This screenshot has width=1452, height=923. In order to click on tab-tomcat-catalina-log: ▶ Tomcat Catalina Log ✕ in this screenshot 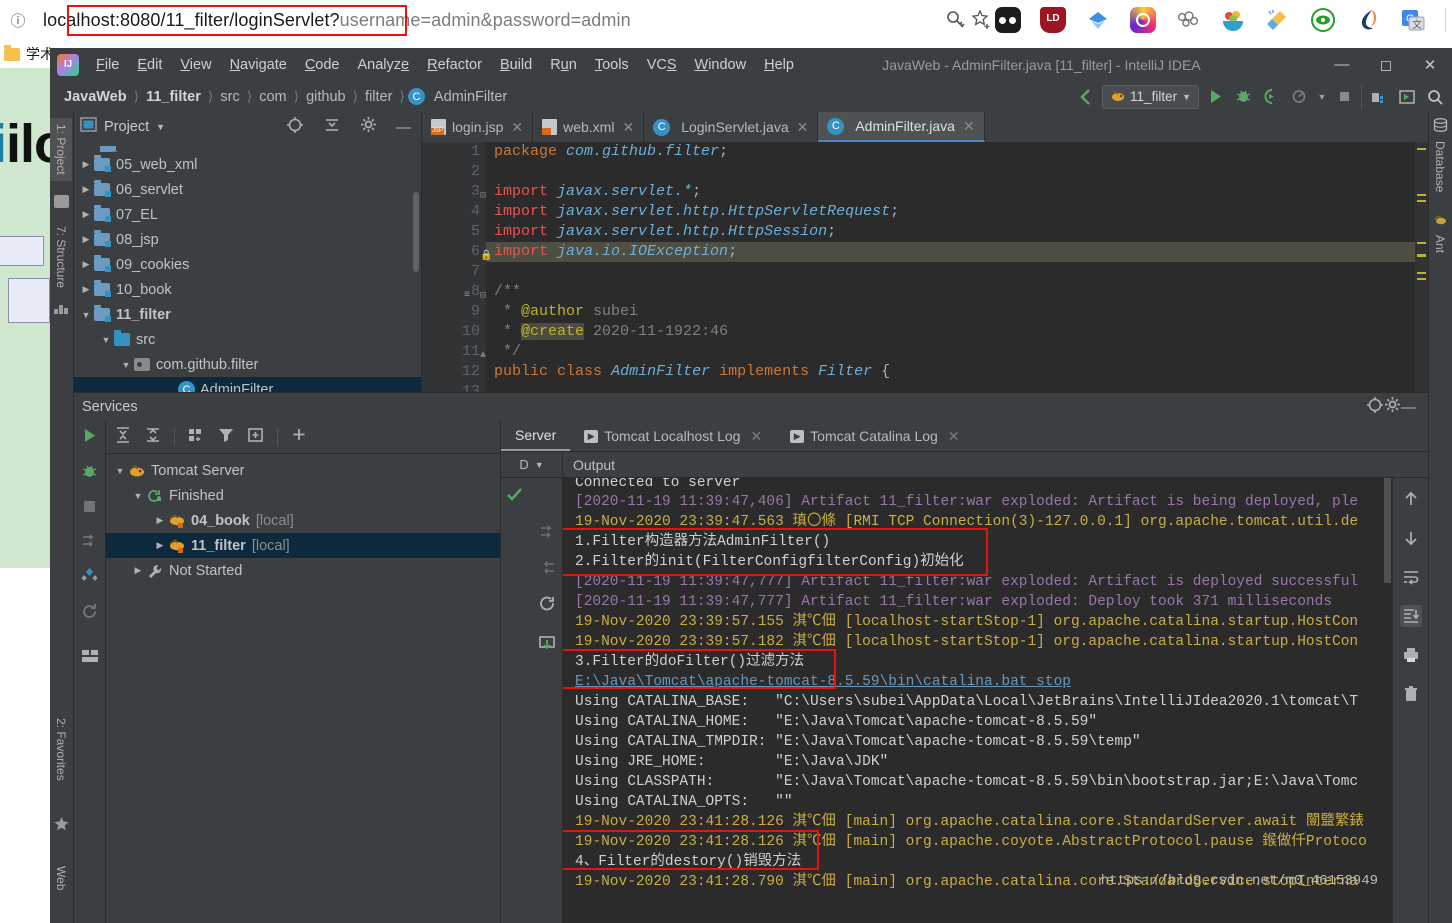, I will do `click(874, 436)`.